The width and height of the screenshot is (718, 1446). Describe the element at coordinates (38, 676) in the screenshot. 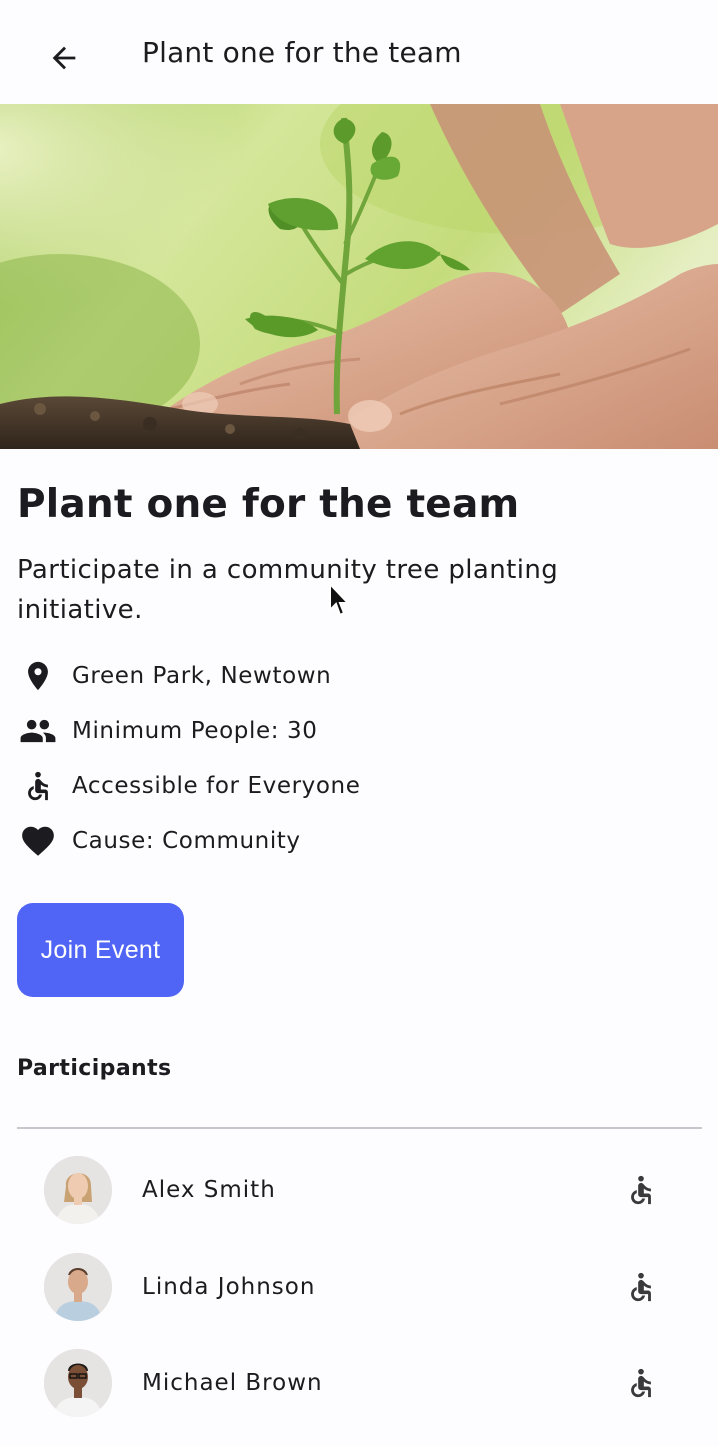

I see `location-pin-icon` at that location.